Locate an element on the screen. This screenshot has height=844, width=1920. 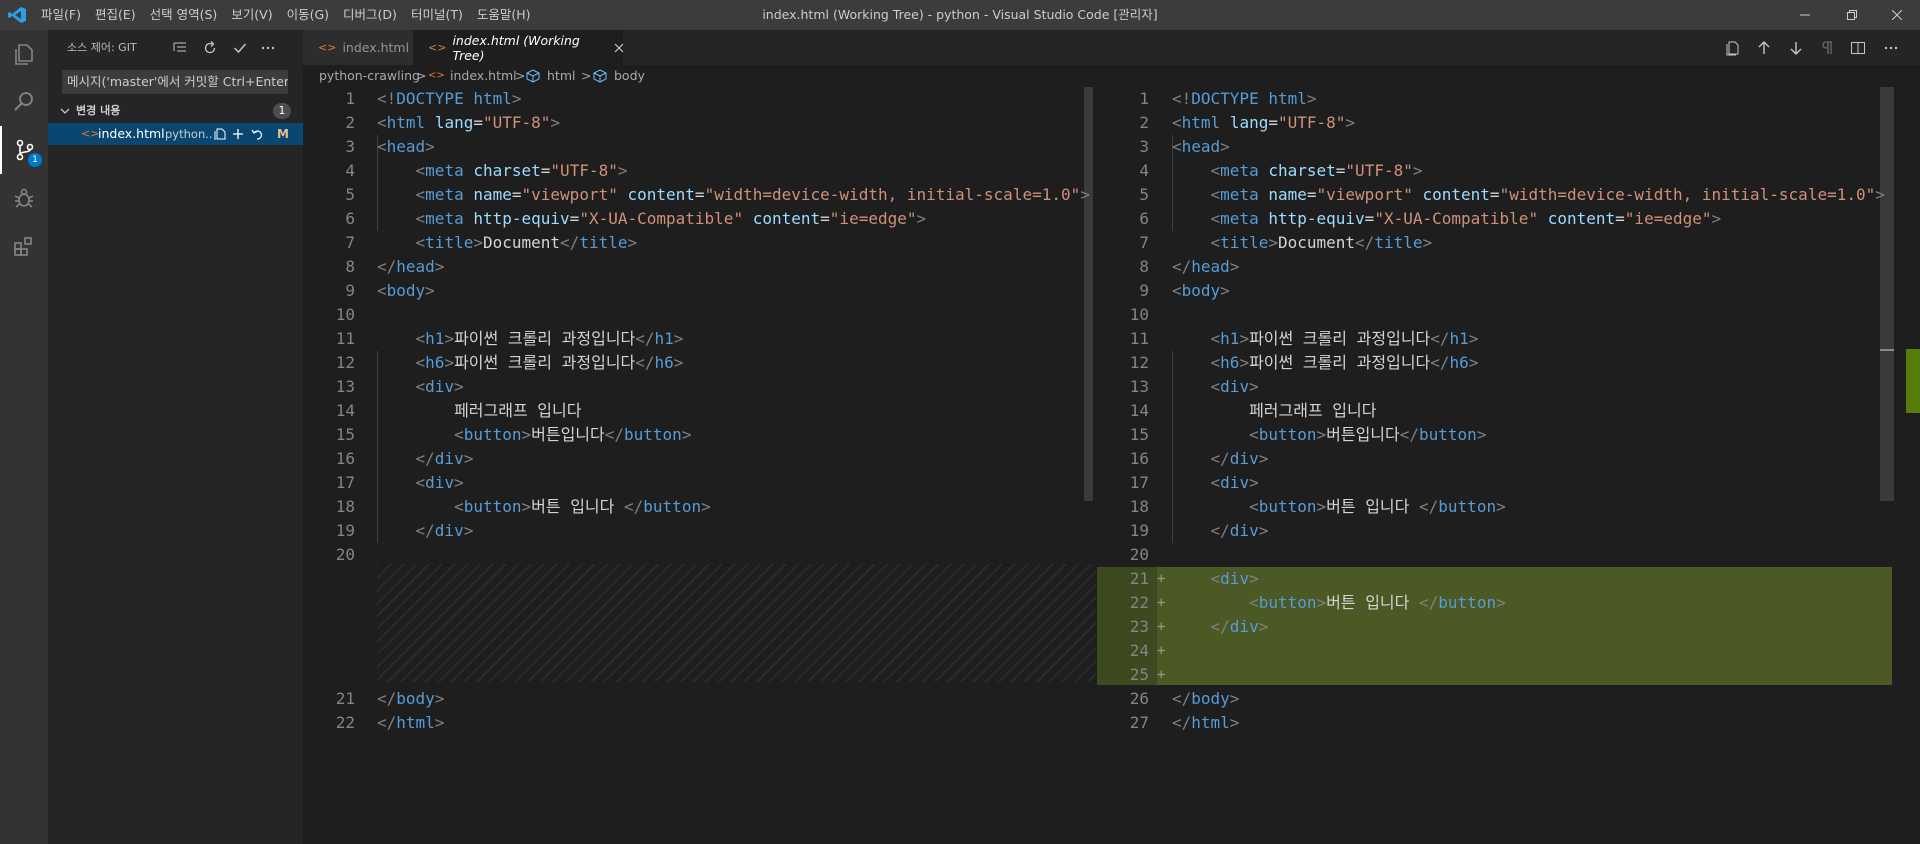
menu-debug: 디버그(D) is located at coordinates (370, 15).